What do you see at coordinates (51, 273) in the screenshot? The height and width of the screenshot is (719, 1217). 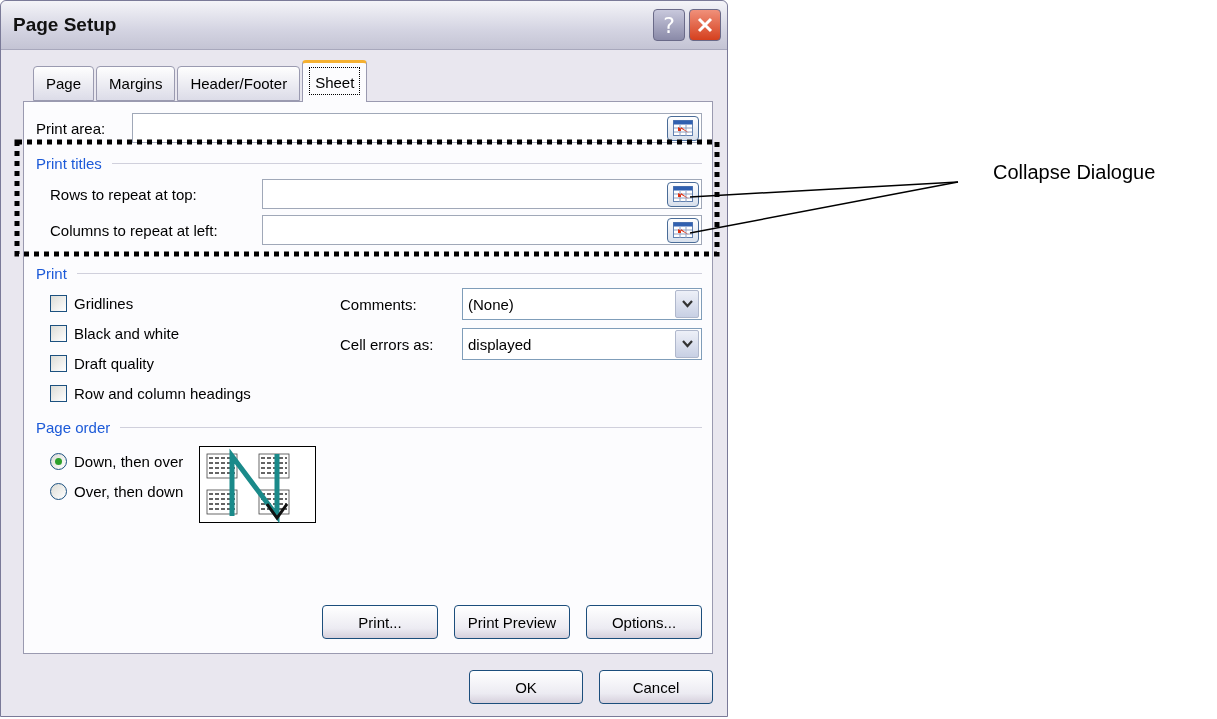 I see `group-title: Print` at bounding box center [51, 273].